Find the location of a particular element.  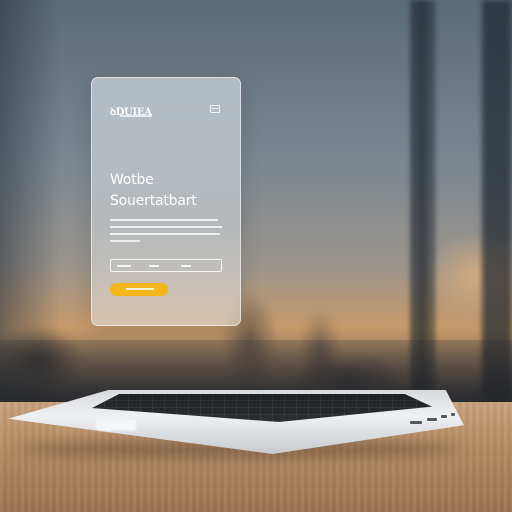

floating-glass-card: ꝺDUIEA Wotbe Souertatbart is located at coordinates (166, 201).